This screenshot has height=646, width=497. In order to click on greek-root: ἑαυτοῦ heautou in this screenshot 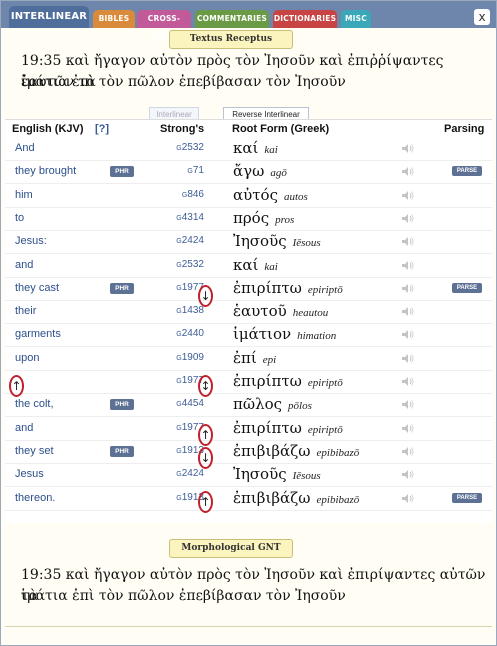, I will do `click(280, 311)`.